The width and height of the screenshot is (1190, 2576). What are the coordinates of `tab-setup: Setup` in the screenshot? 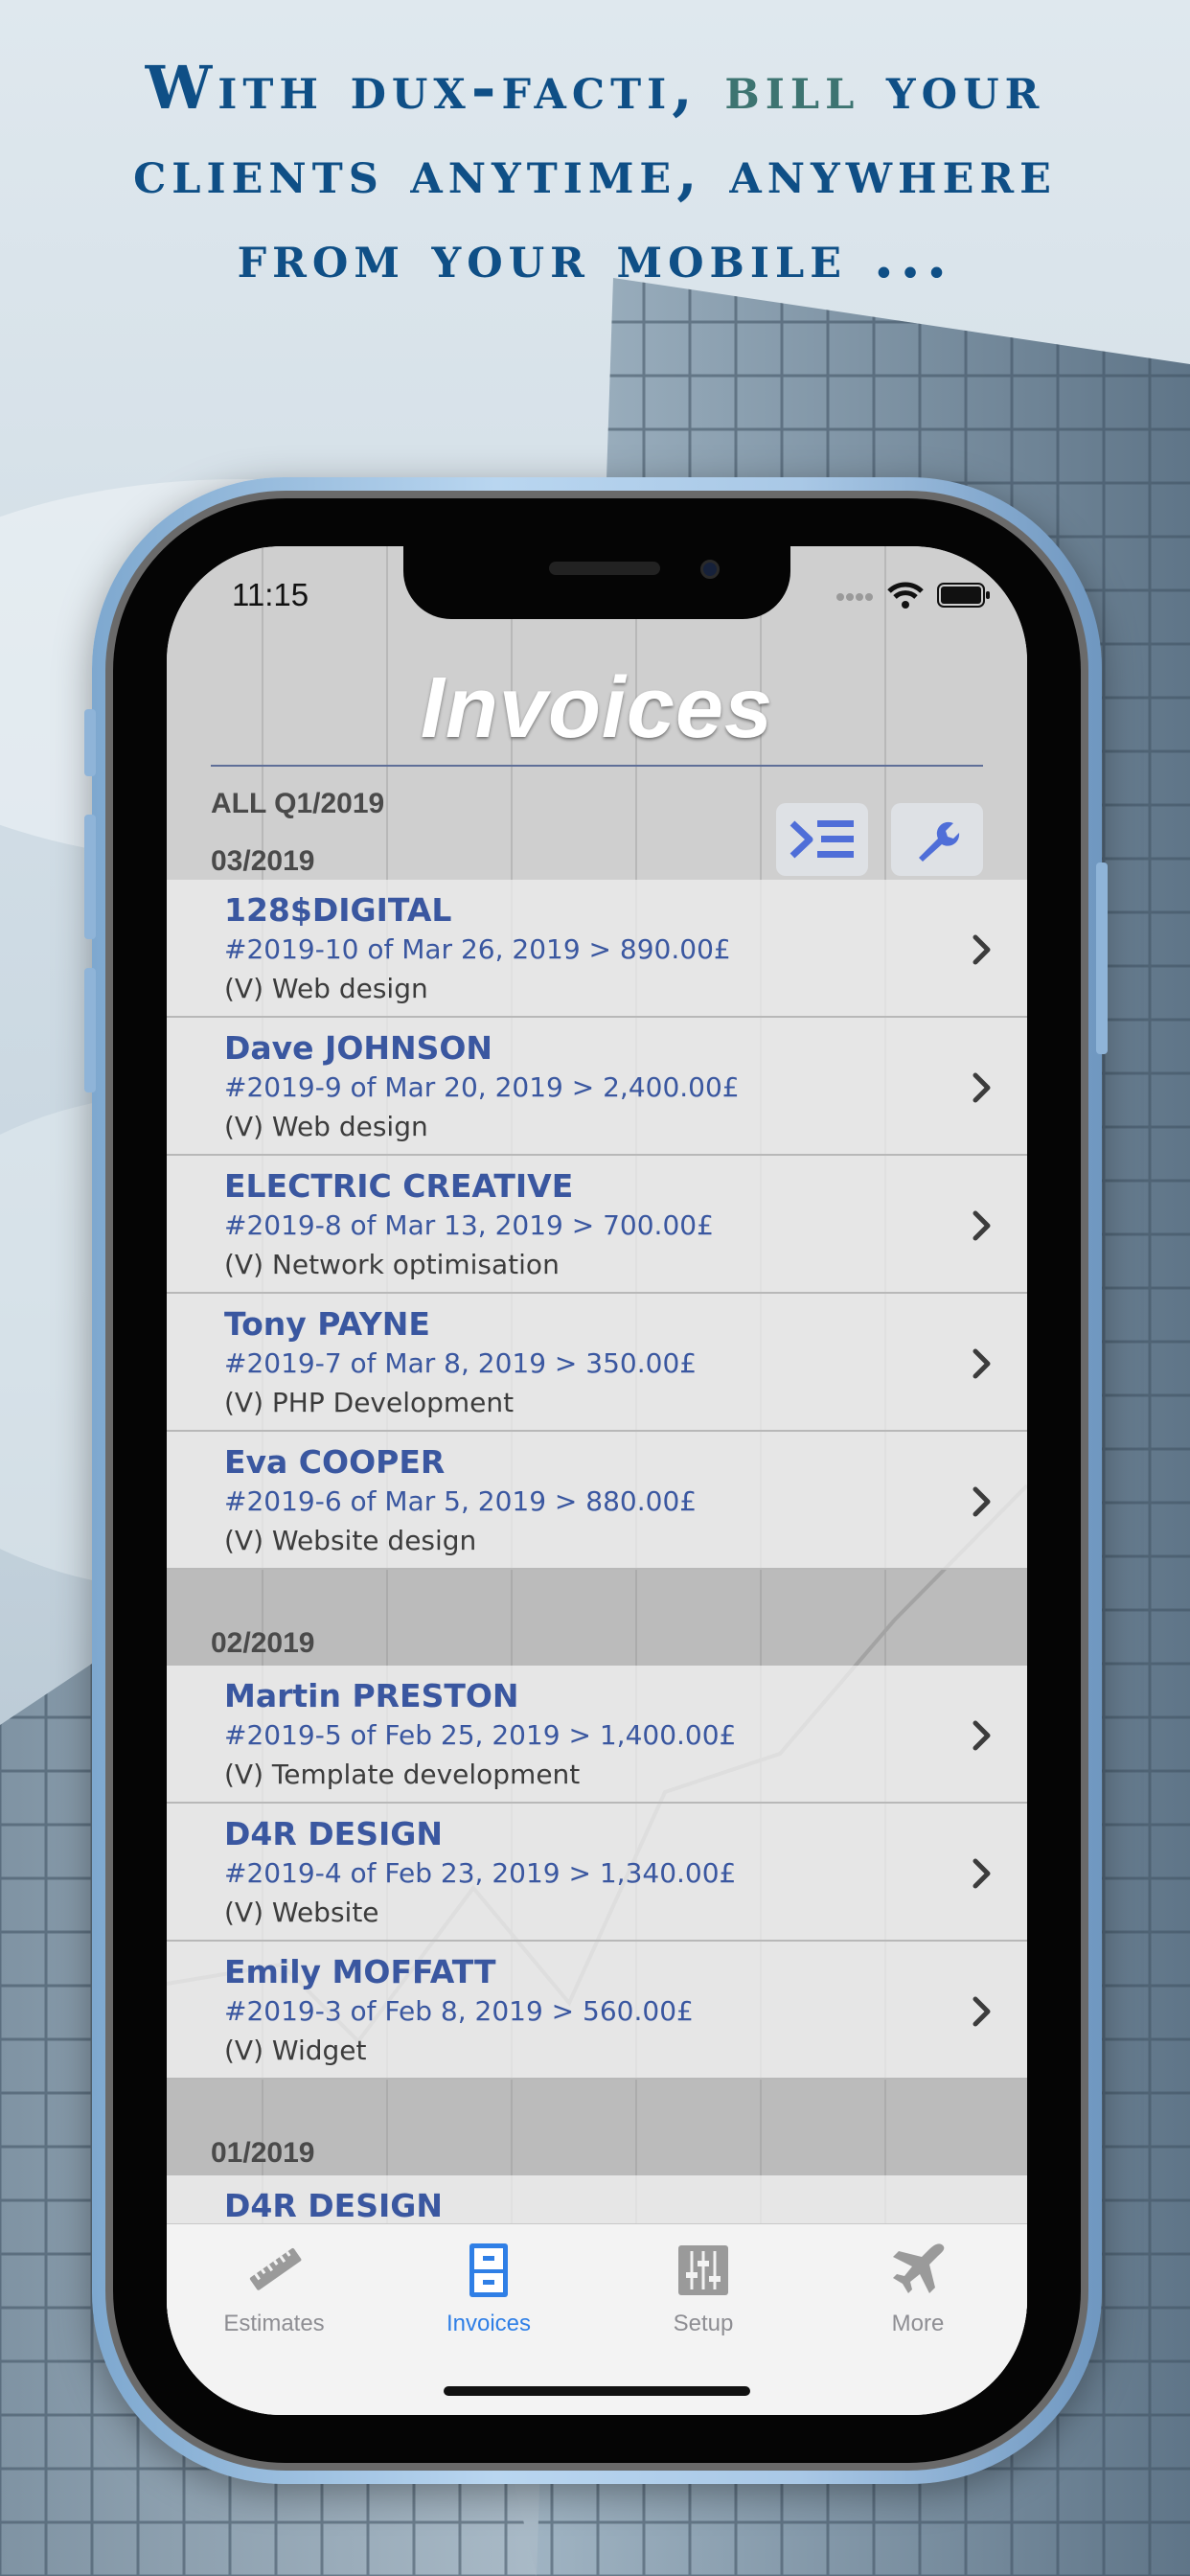 It's located at (703, 2288).